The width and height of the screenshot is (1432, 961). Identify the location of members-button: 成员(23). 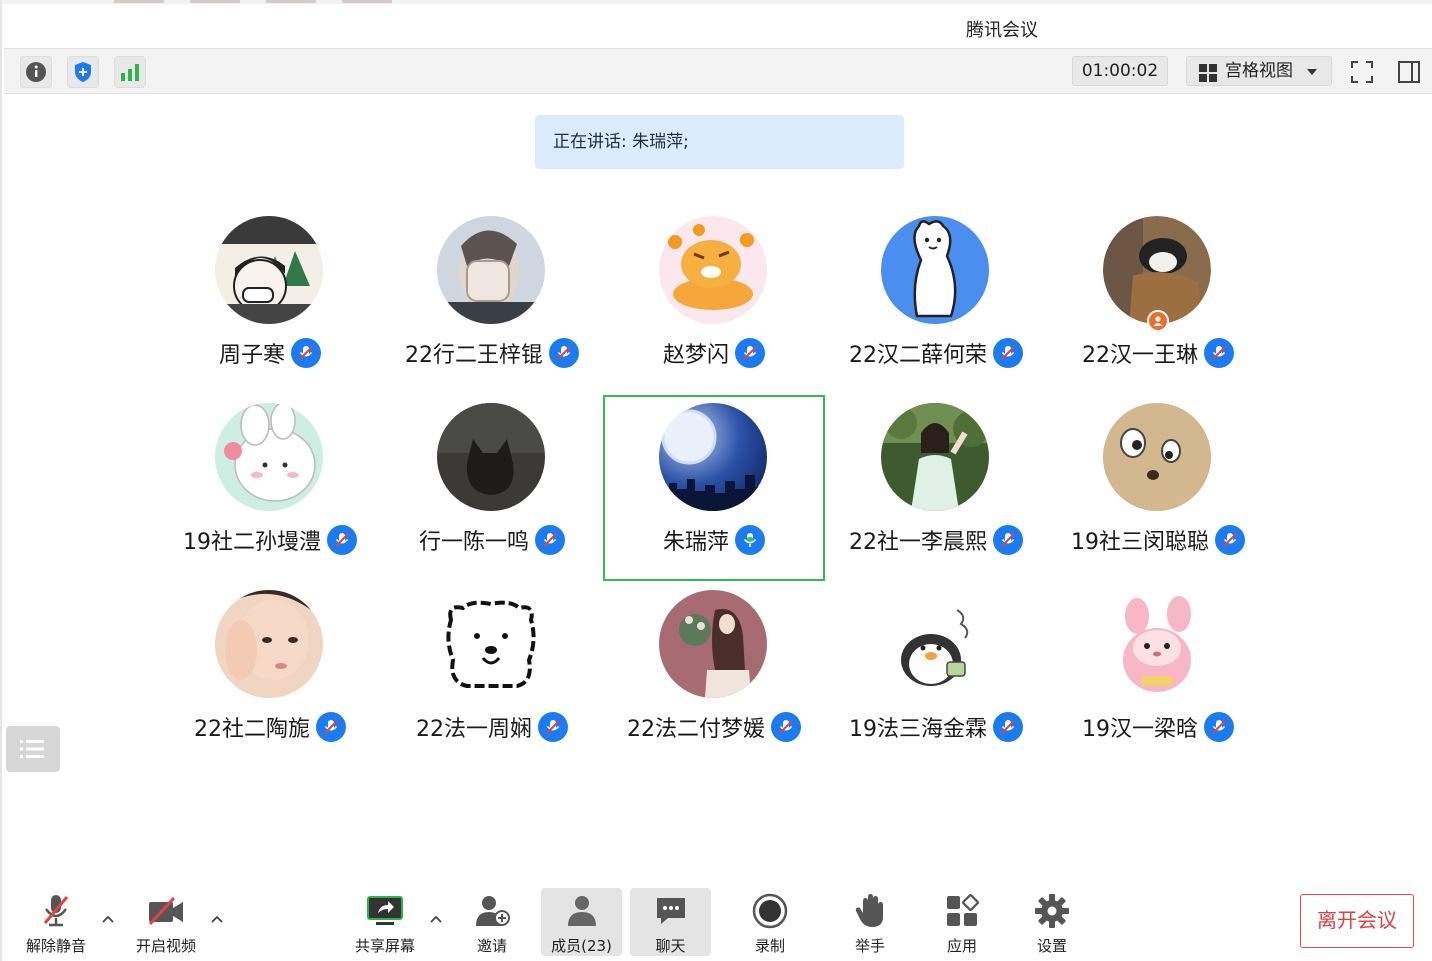
(581, 922).